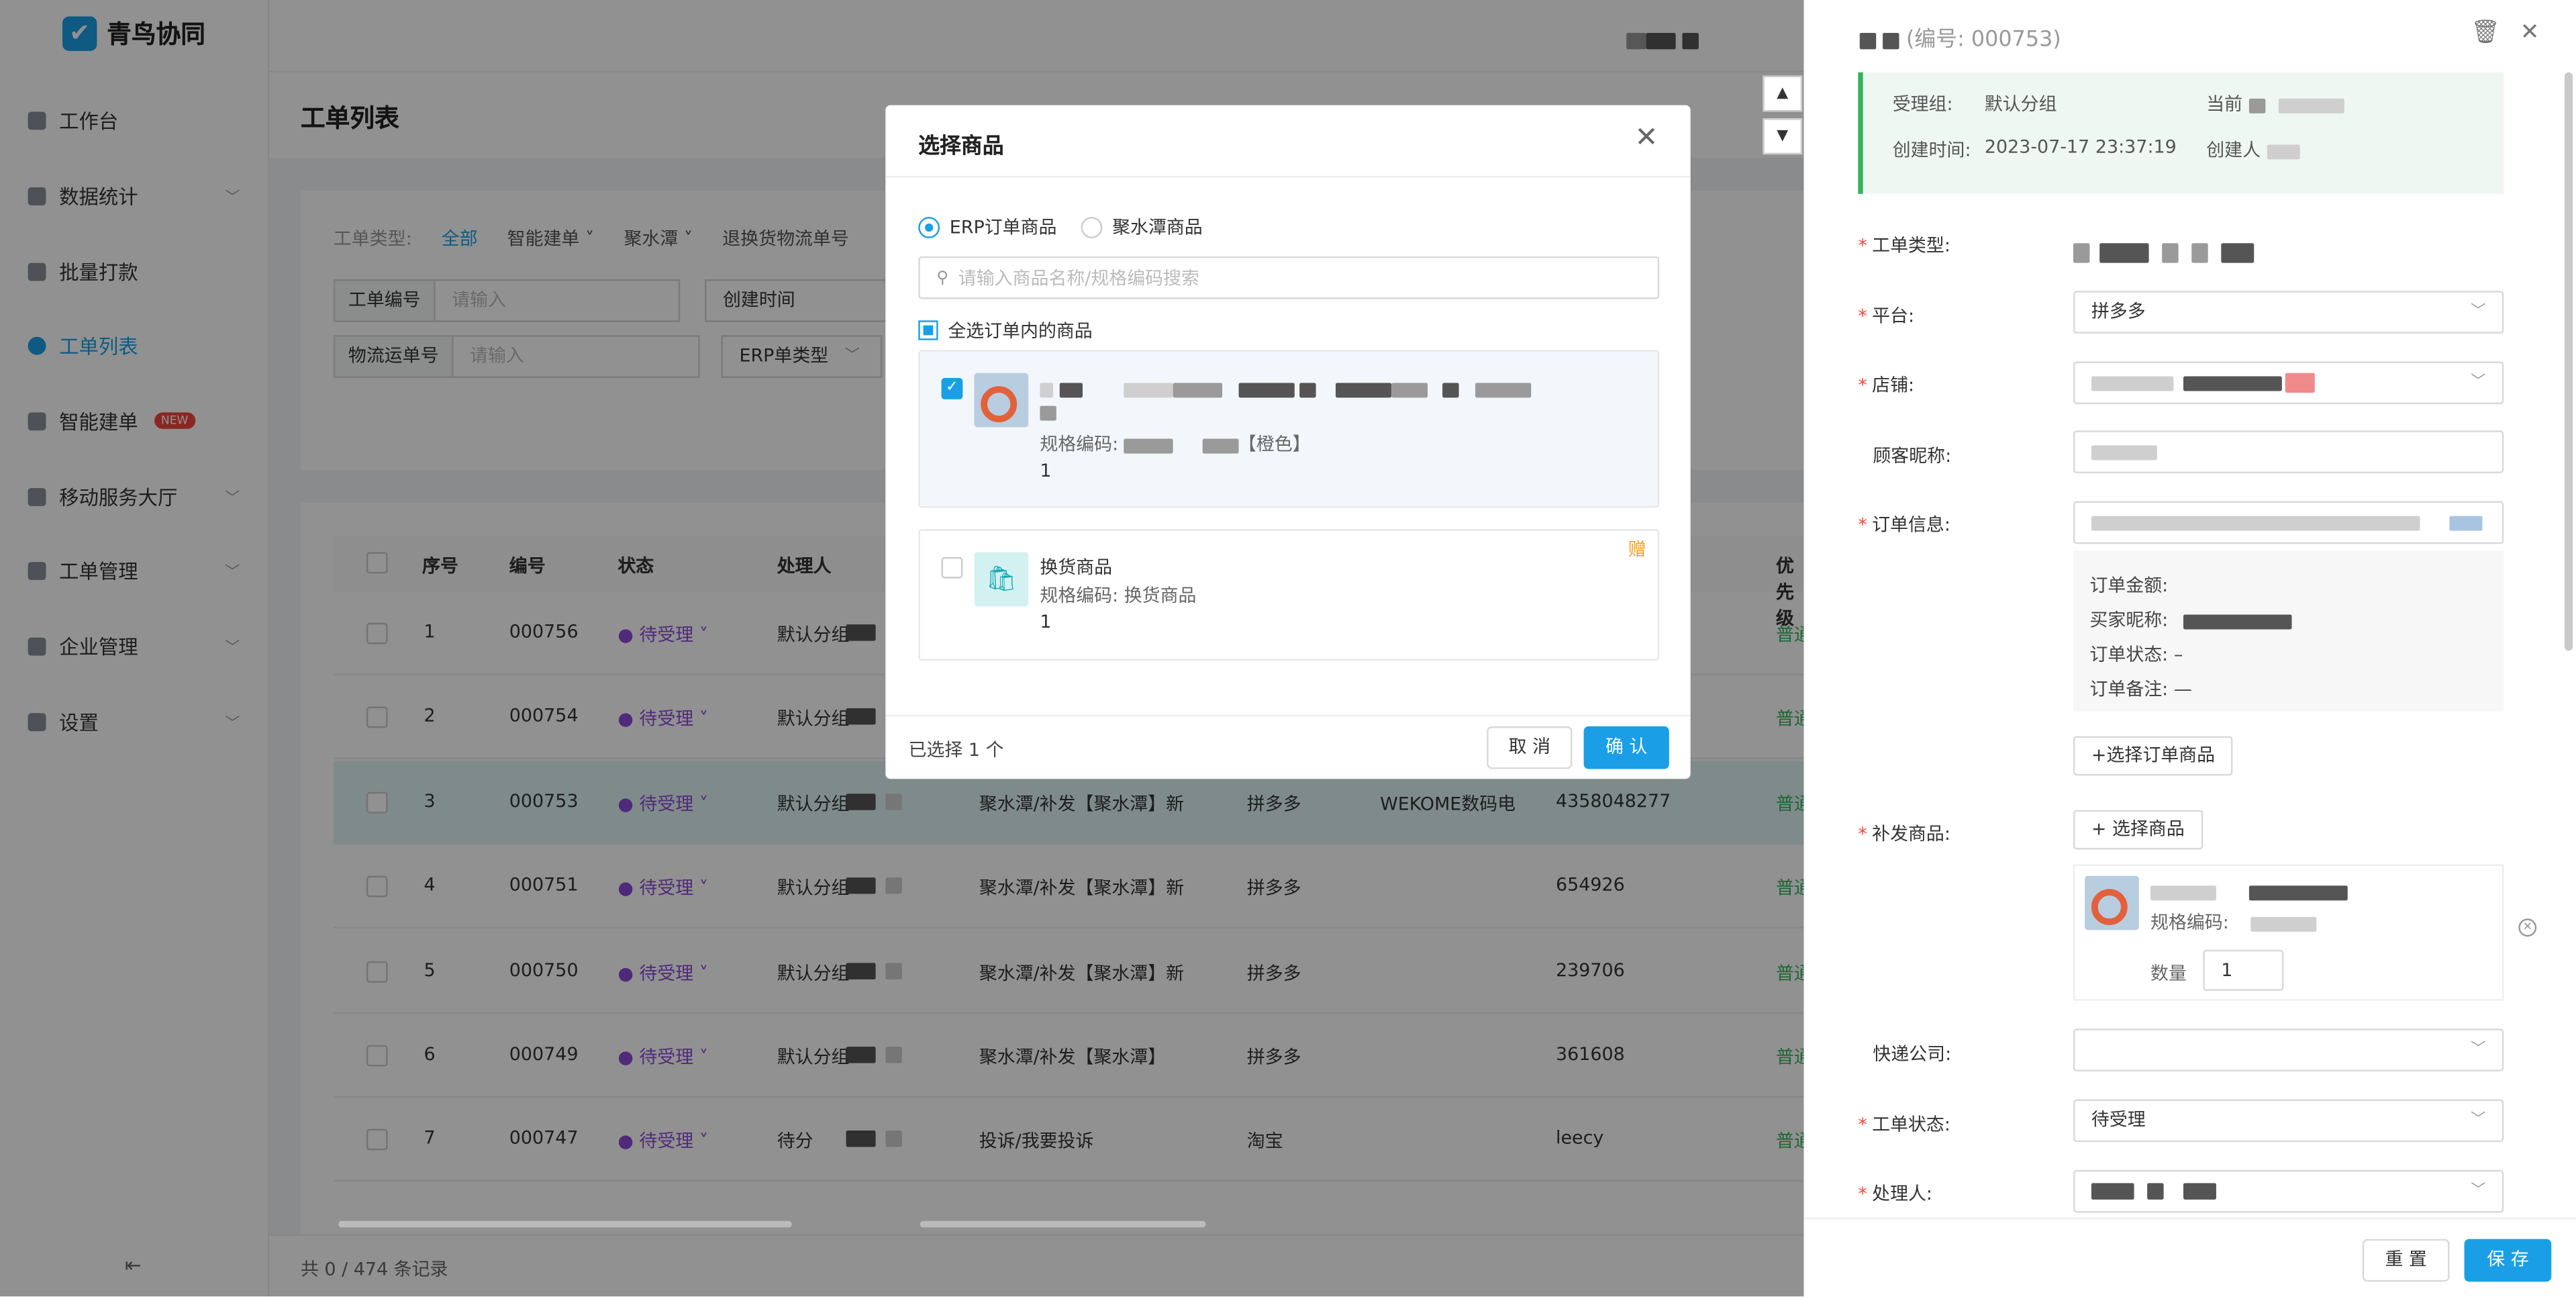 This screenshot has height=1297, width=2576. What do you see at coordinates (2164, 251) in the screenshot?
I see `type-value-blurred` at bounding box center [2164, 251].